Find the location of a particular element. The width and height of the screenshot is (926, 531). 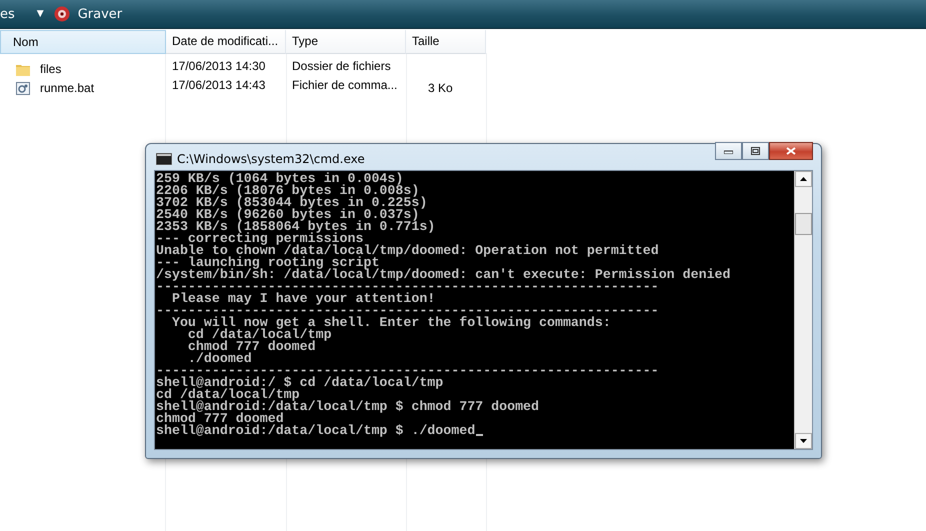

scroll-up-icon is located at coordinates (803, 179).